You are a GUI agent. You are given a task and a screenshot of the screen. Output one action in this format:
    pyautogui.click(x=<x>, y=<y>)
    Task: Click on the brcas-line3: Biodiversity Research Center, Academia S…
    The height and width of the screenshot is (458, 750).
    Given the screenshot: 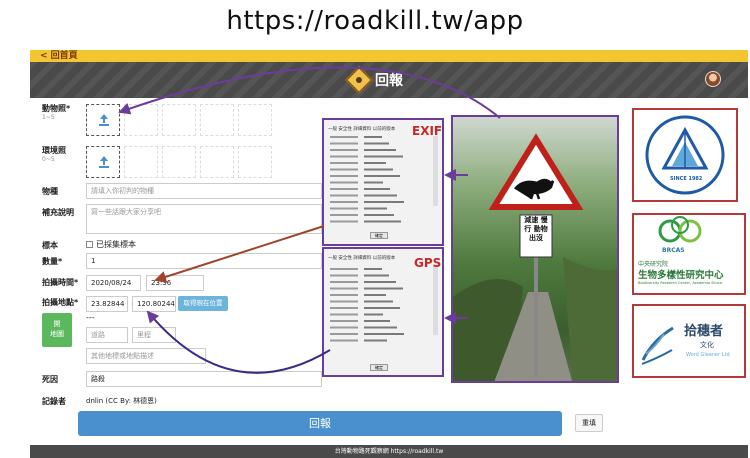 What is the action you would take?
    pyautogui.click(x=680, y=283)
    